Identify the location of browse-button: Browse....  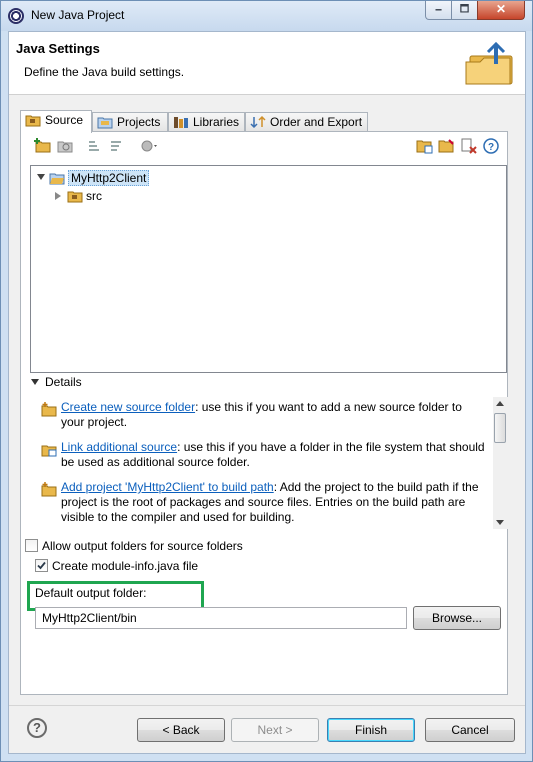
(457, 618).